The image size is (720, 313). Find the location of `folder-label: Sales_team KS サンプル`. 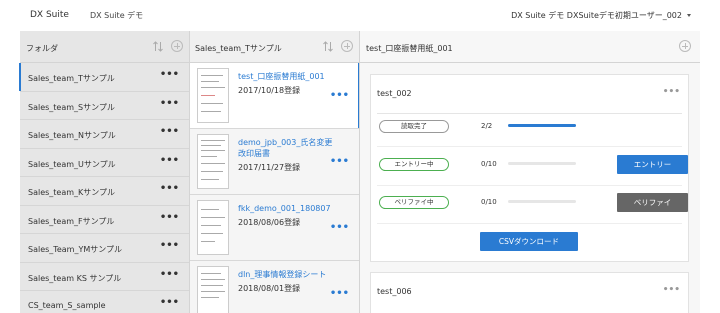

folder-label: Sales_team KS サンプル is located at coordinates (75, 278).